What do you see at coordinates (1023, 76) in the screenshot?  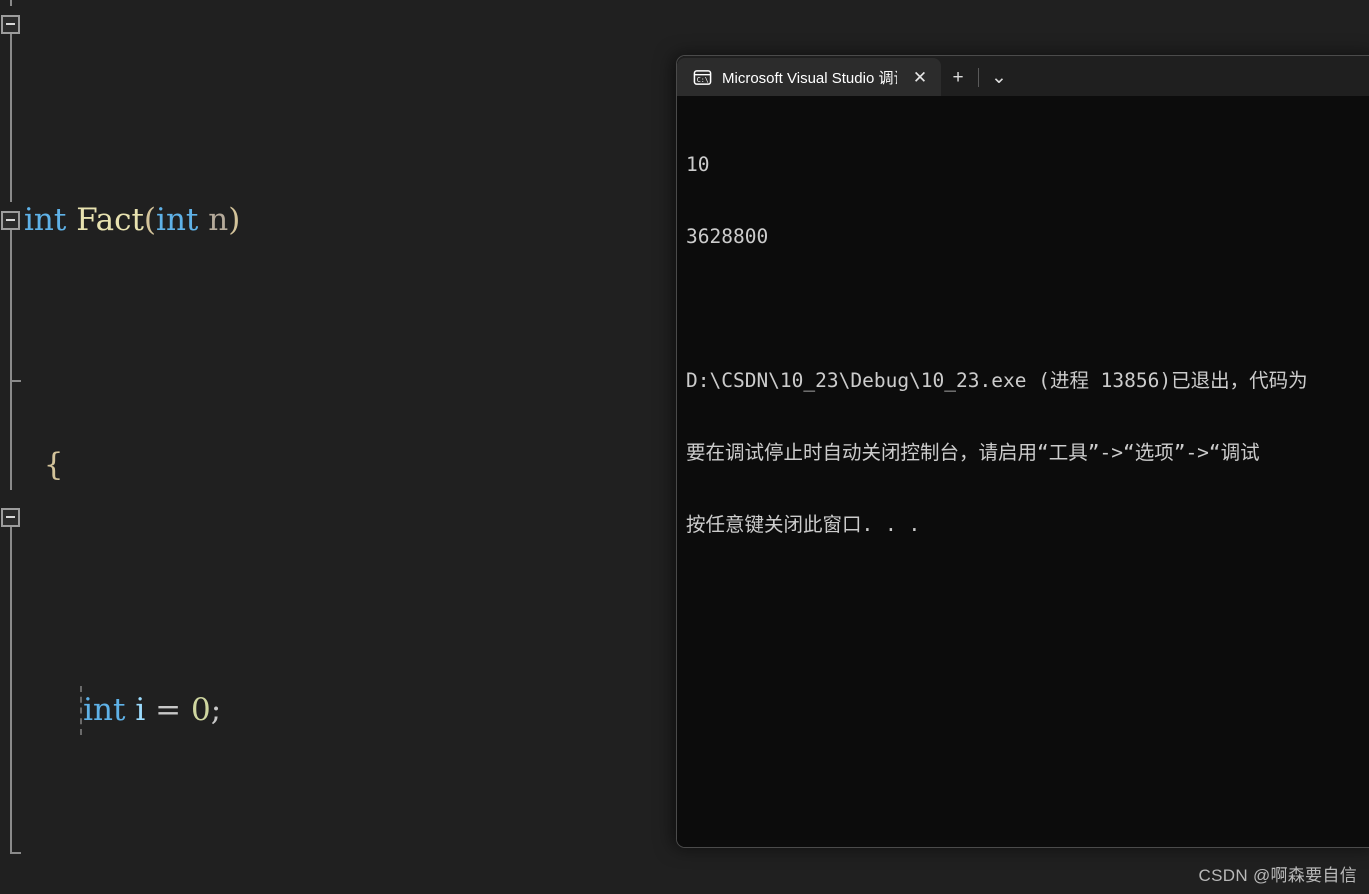 I see `console-tab-bar: C:\ Microsoft Visual Studio 调试控 ✕ + ⌄` at bounding box center [1023, 76].